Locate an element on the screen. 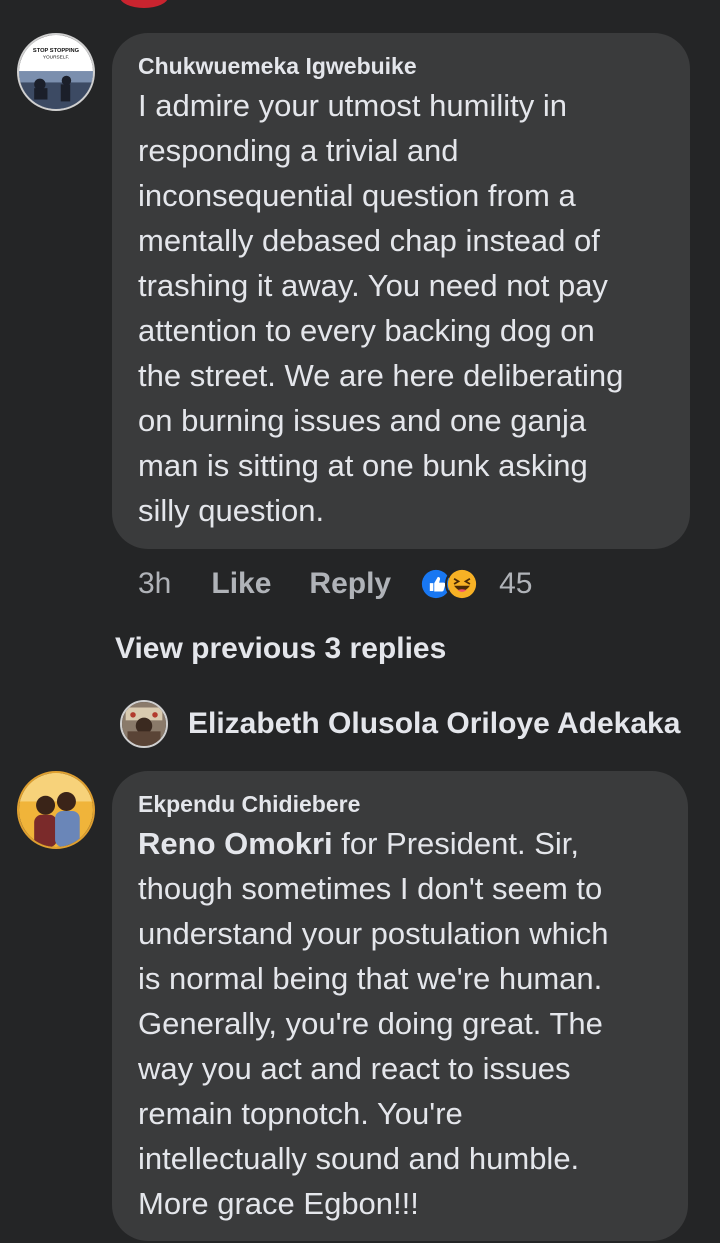 Image resolution: width=720 pixels, height=1243 pixels. svg-text: YOURSELF. is located at coordinates (56, 58).